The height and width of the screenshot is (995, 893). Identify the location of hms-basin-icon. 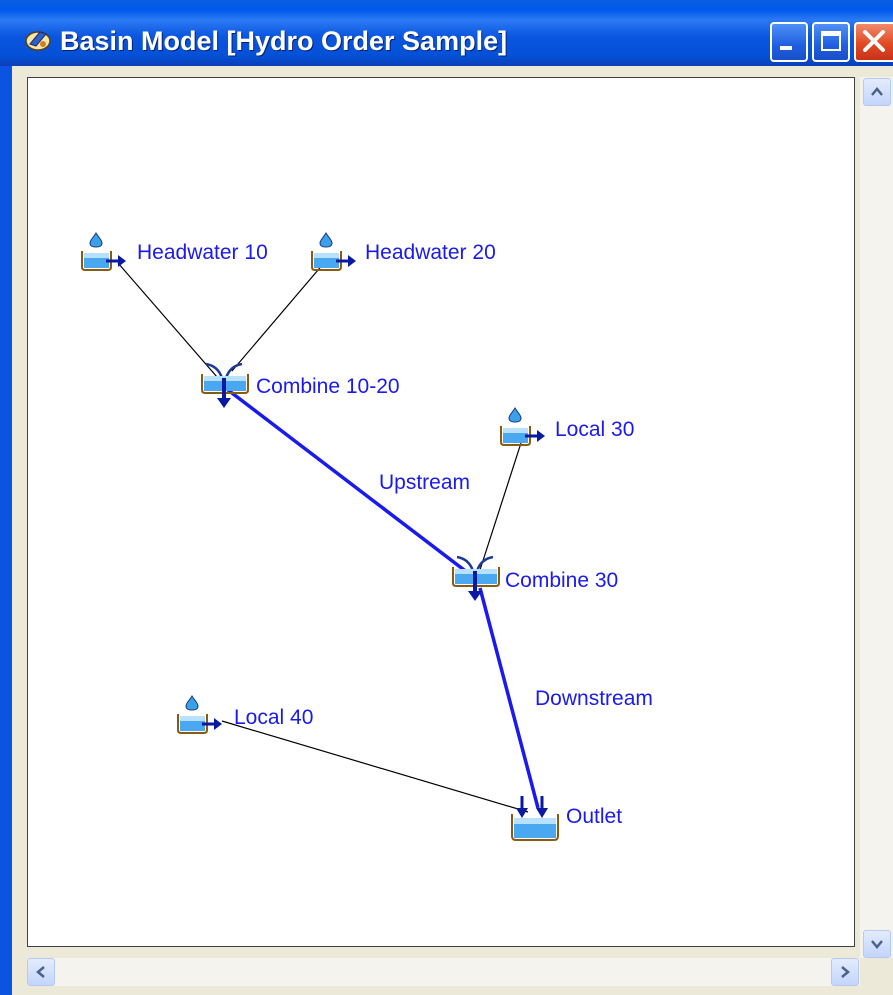
(38, 41).